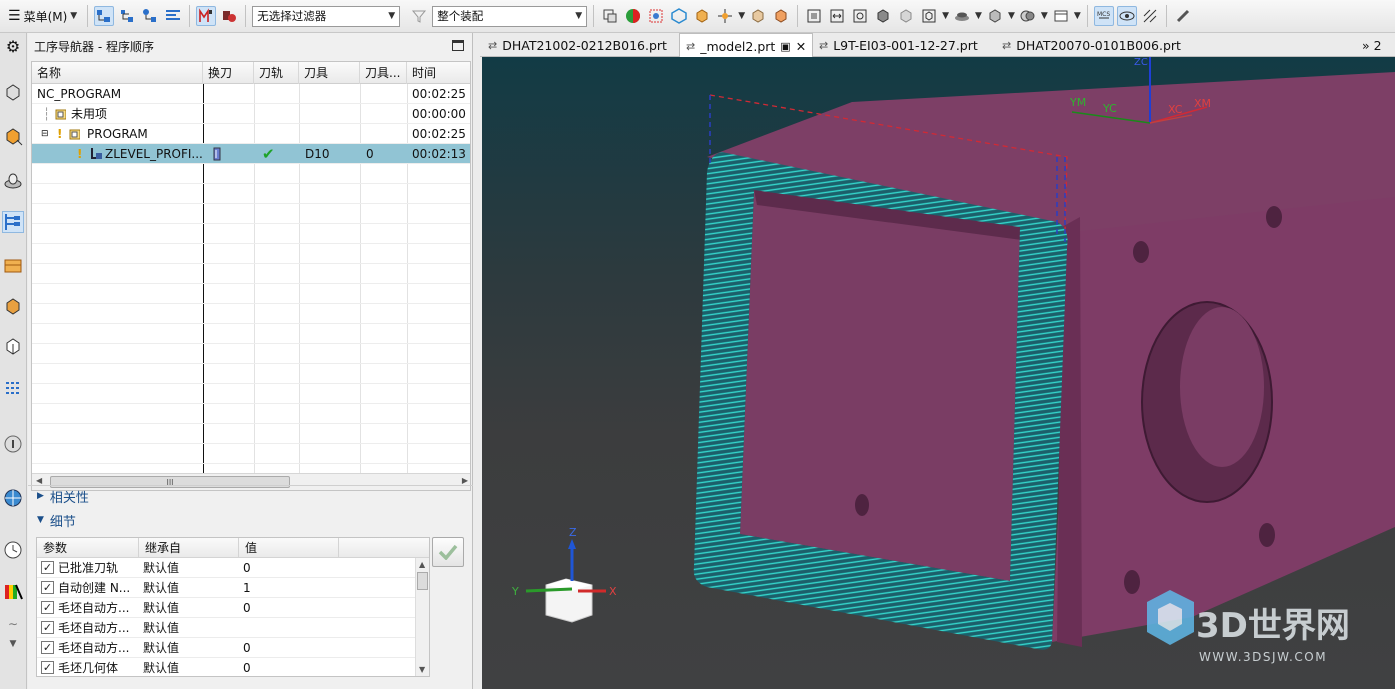  What do you see at coordinates (13, 346) in the screenshot?
I see `roles-icon` at bounding box center [13, 346].